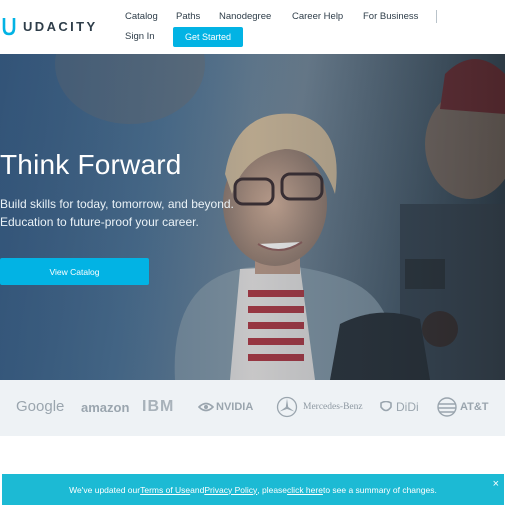  Describe the element at coordinates (399, 407) in the screenshot. I see `didi-logo: DiDi` at that location.